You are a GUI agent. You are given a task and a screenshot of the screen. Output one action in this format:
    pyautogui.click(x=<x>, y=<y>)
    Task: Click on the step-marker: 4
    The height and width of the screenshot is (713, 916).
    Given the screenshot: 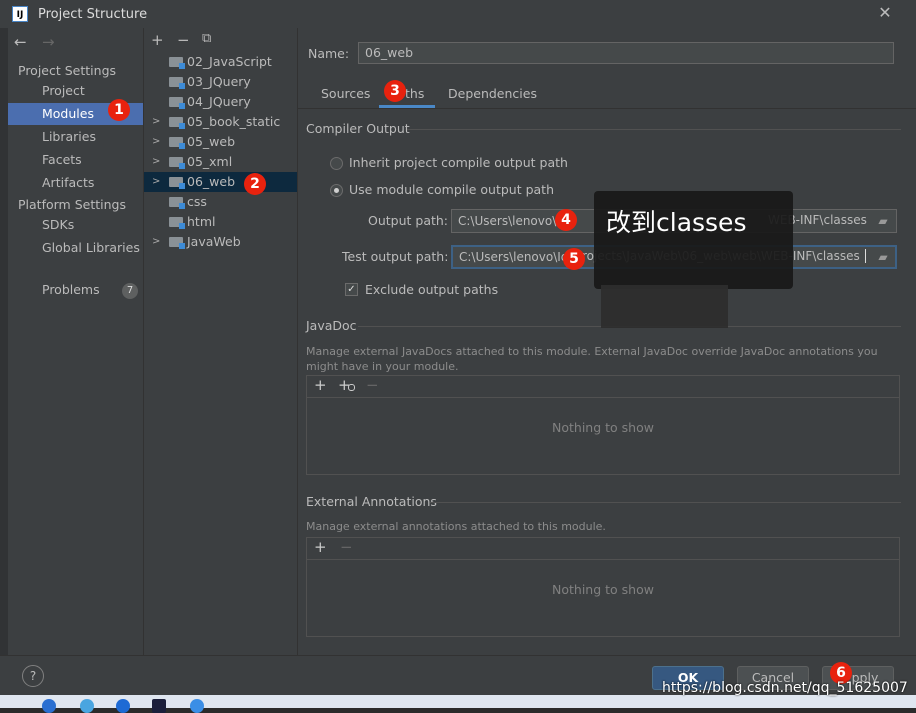 What is the action you would take?
    pyautogui.click(x=566, y=220)
    